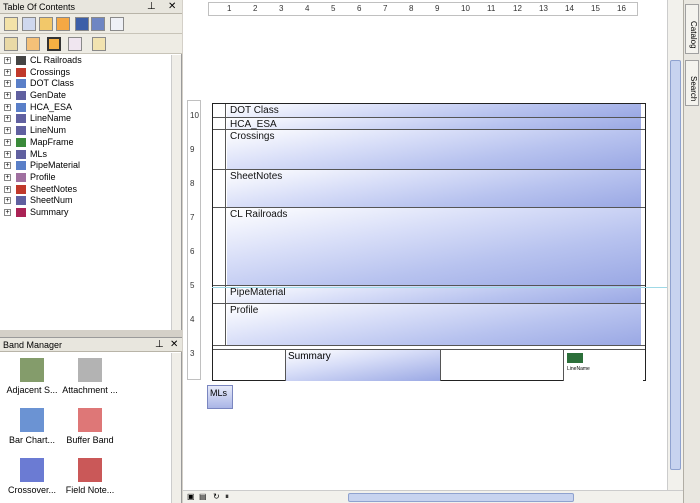 The image size is (700, 503). Describe the element at coordinates (256, 176) in the screenshot. I see `band-label: SheetNotes` at that location.